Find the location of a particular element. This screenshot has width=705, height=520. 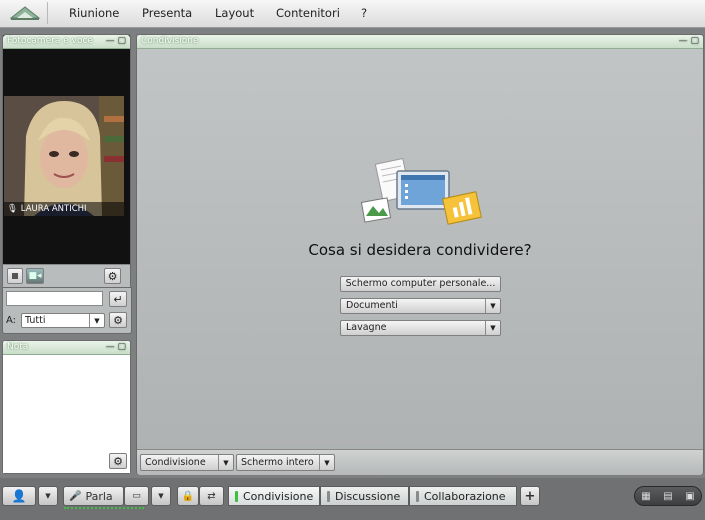

talk-label: Parla is located at coordinates (99, 496).